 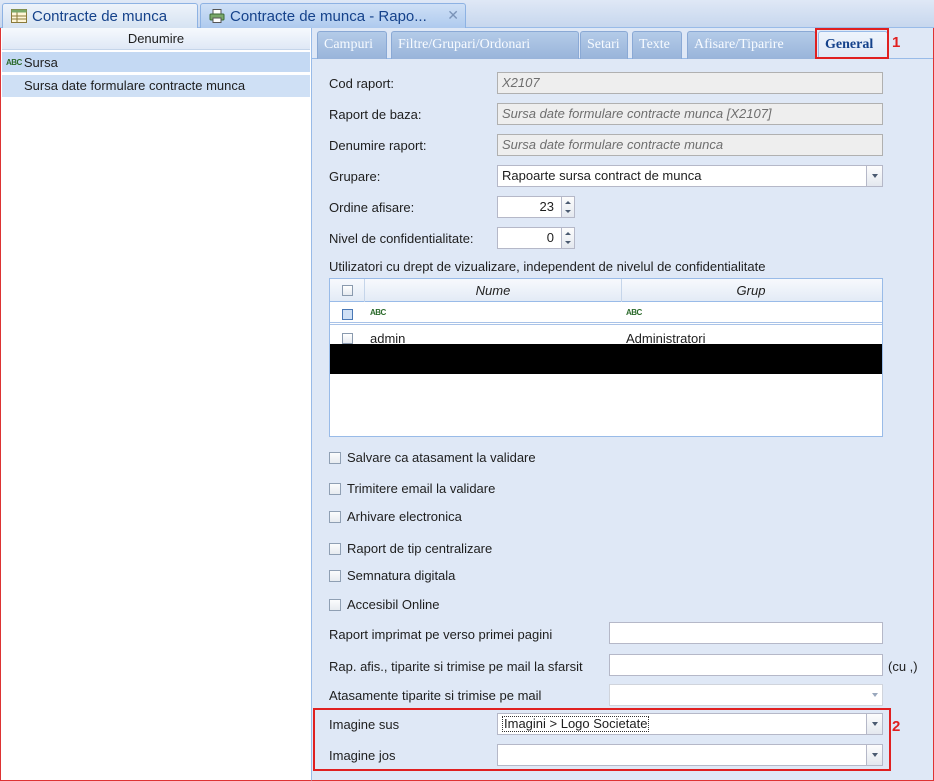 I want to click on imagine-jos-combo, so click(x=690, y=755).